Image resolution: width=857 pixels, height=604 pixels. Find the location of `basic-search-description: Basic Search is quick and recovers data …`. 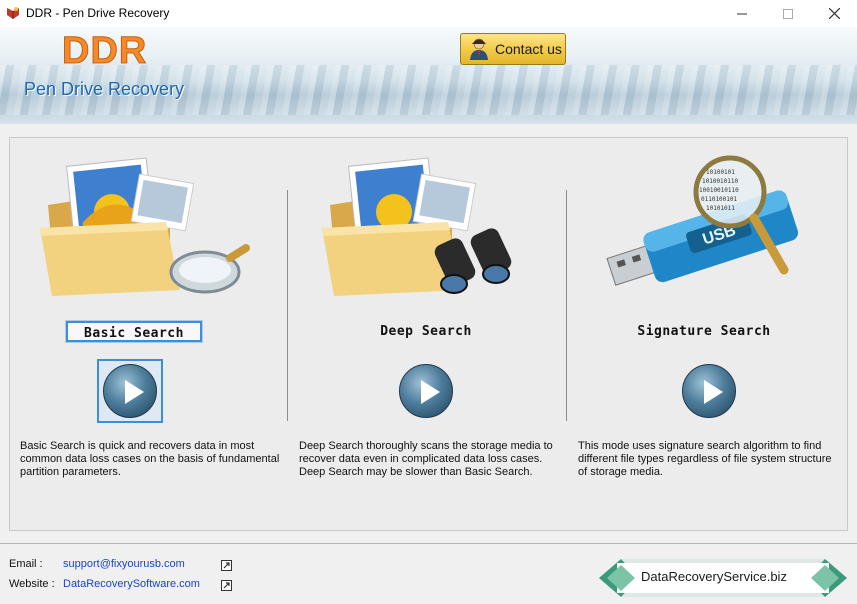

basic-search-description: Basic Search is quick and recovers data … is located at coordinates (150, 459).